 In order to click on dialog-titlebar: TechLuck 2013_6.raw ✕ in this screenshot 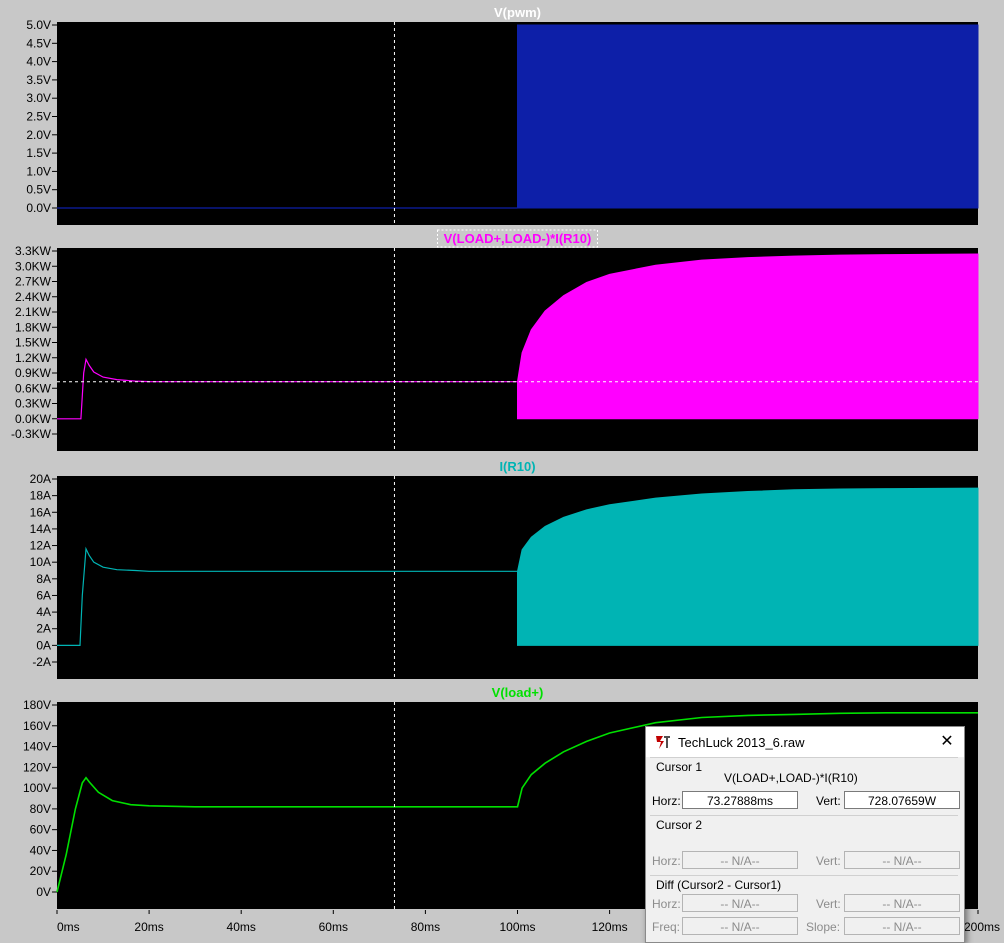, I will do `click(805, 742)`.